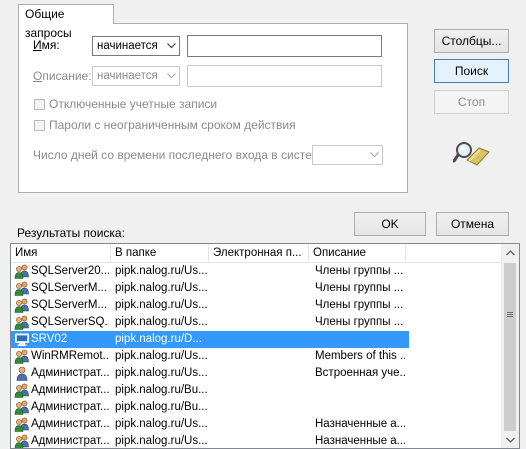 Image resolution: width=526 pixels, height=449 pixels. I want to click on ok-button: OK, so click(390, 224).